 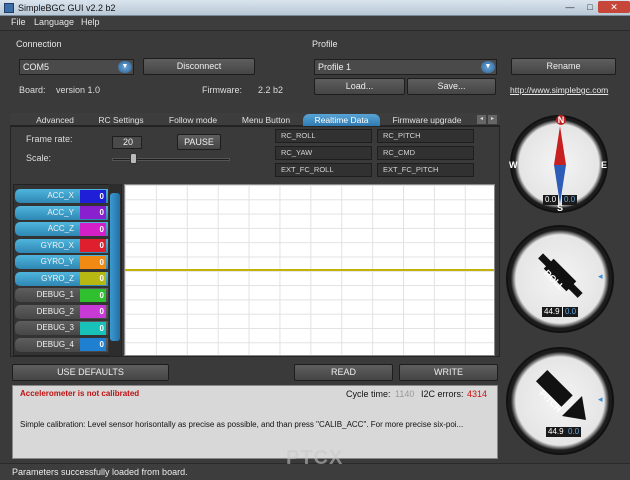 I want to click on pitch-marker-icon: ◂, so click(x=600, y=399).